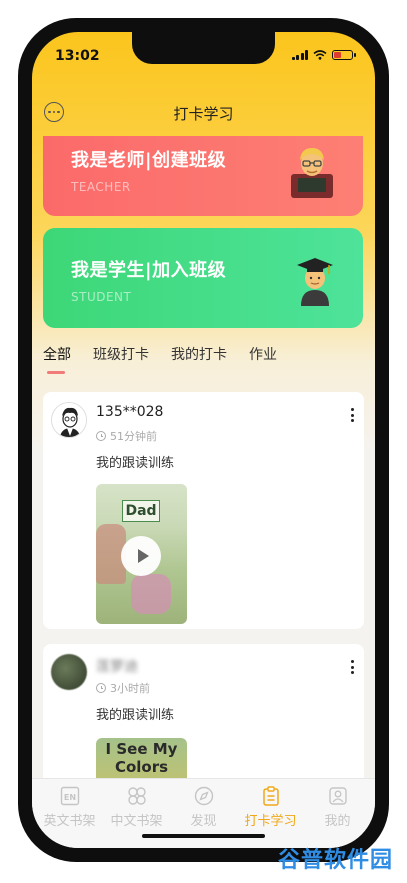  Describe the element at coordinates (117, 667) in the screenshot. I see `post-username: 莲萝迪` at that location.